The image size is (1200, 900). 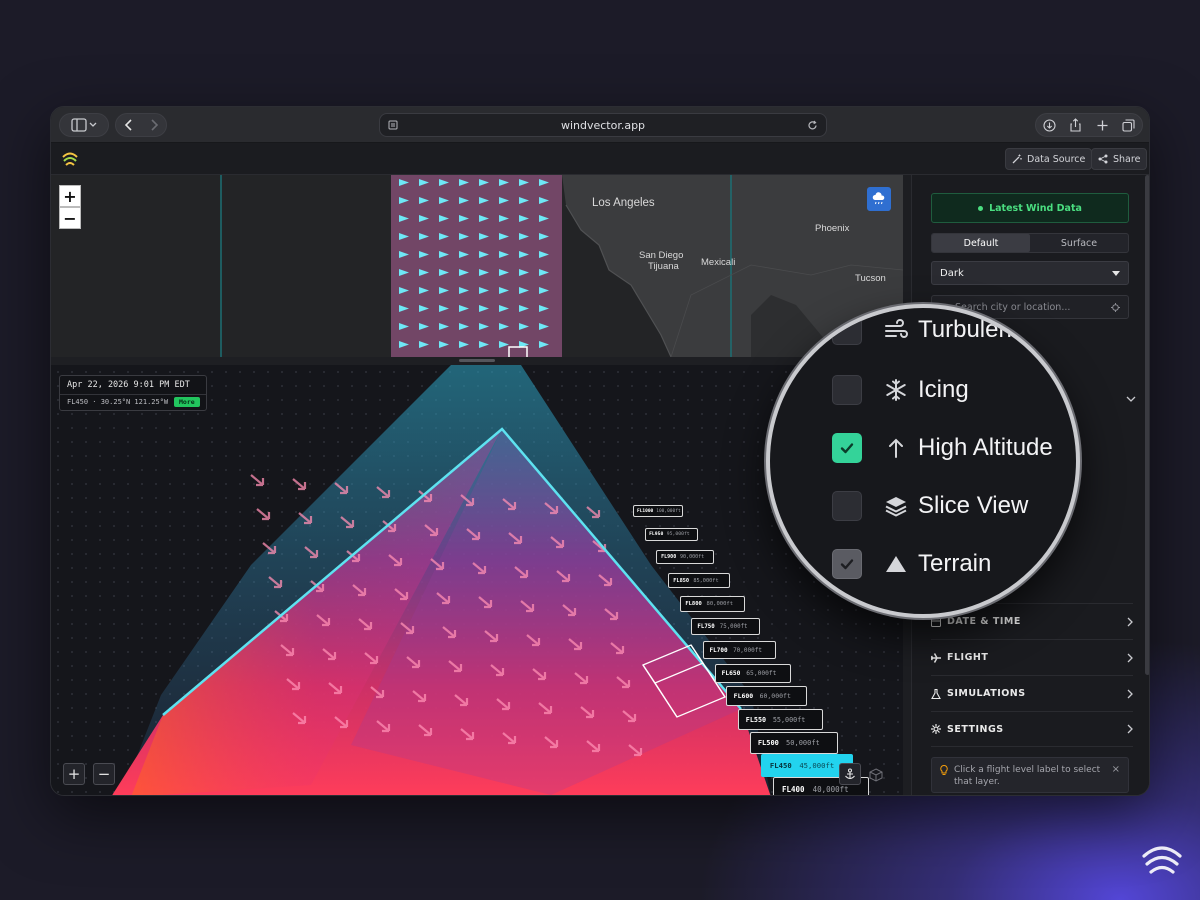 I want to click on flight-level-label: FL950 95,000ft, so click(x=671, y=534).